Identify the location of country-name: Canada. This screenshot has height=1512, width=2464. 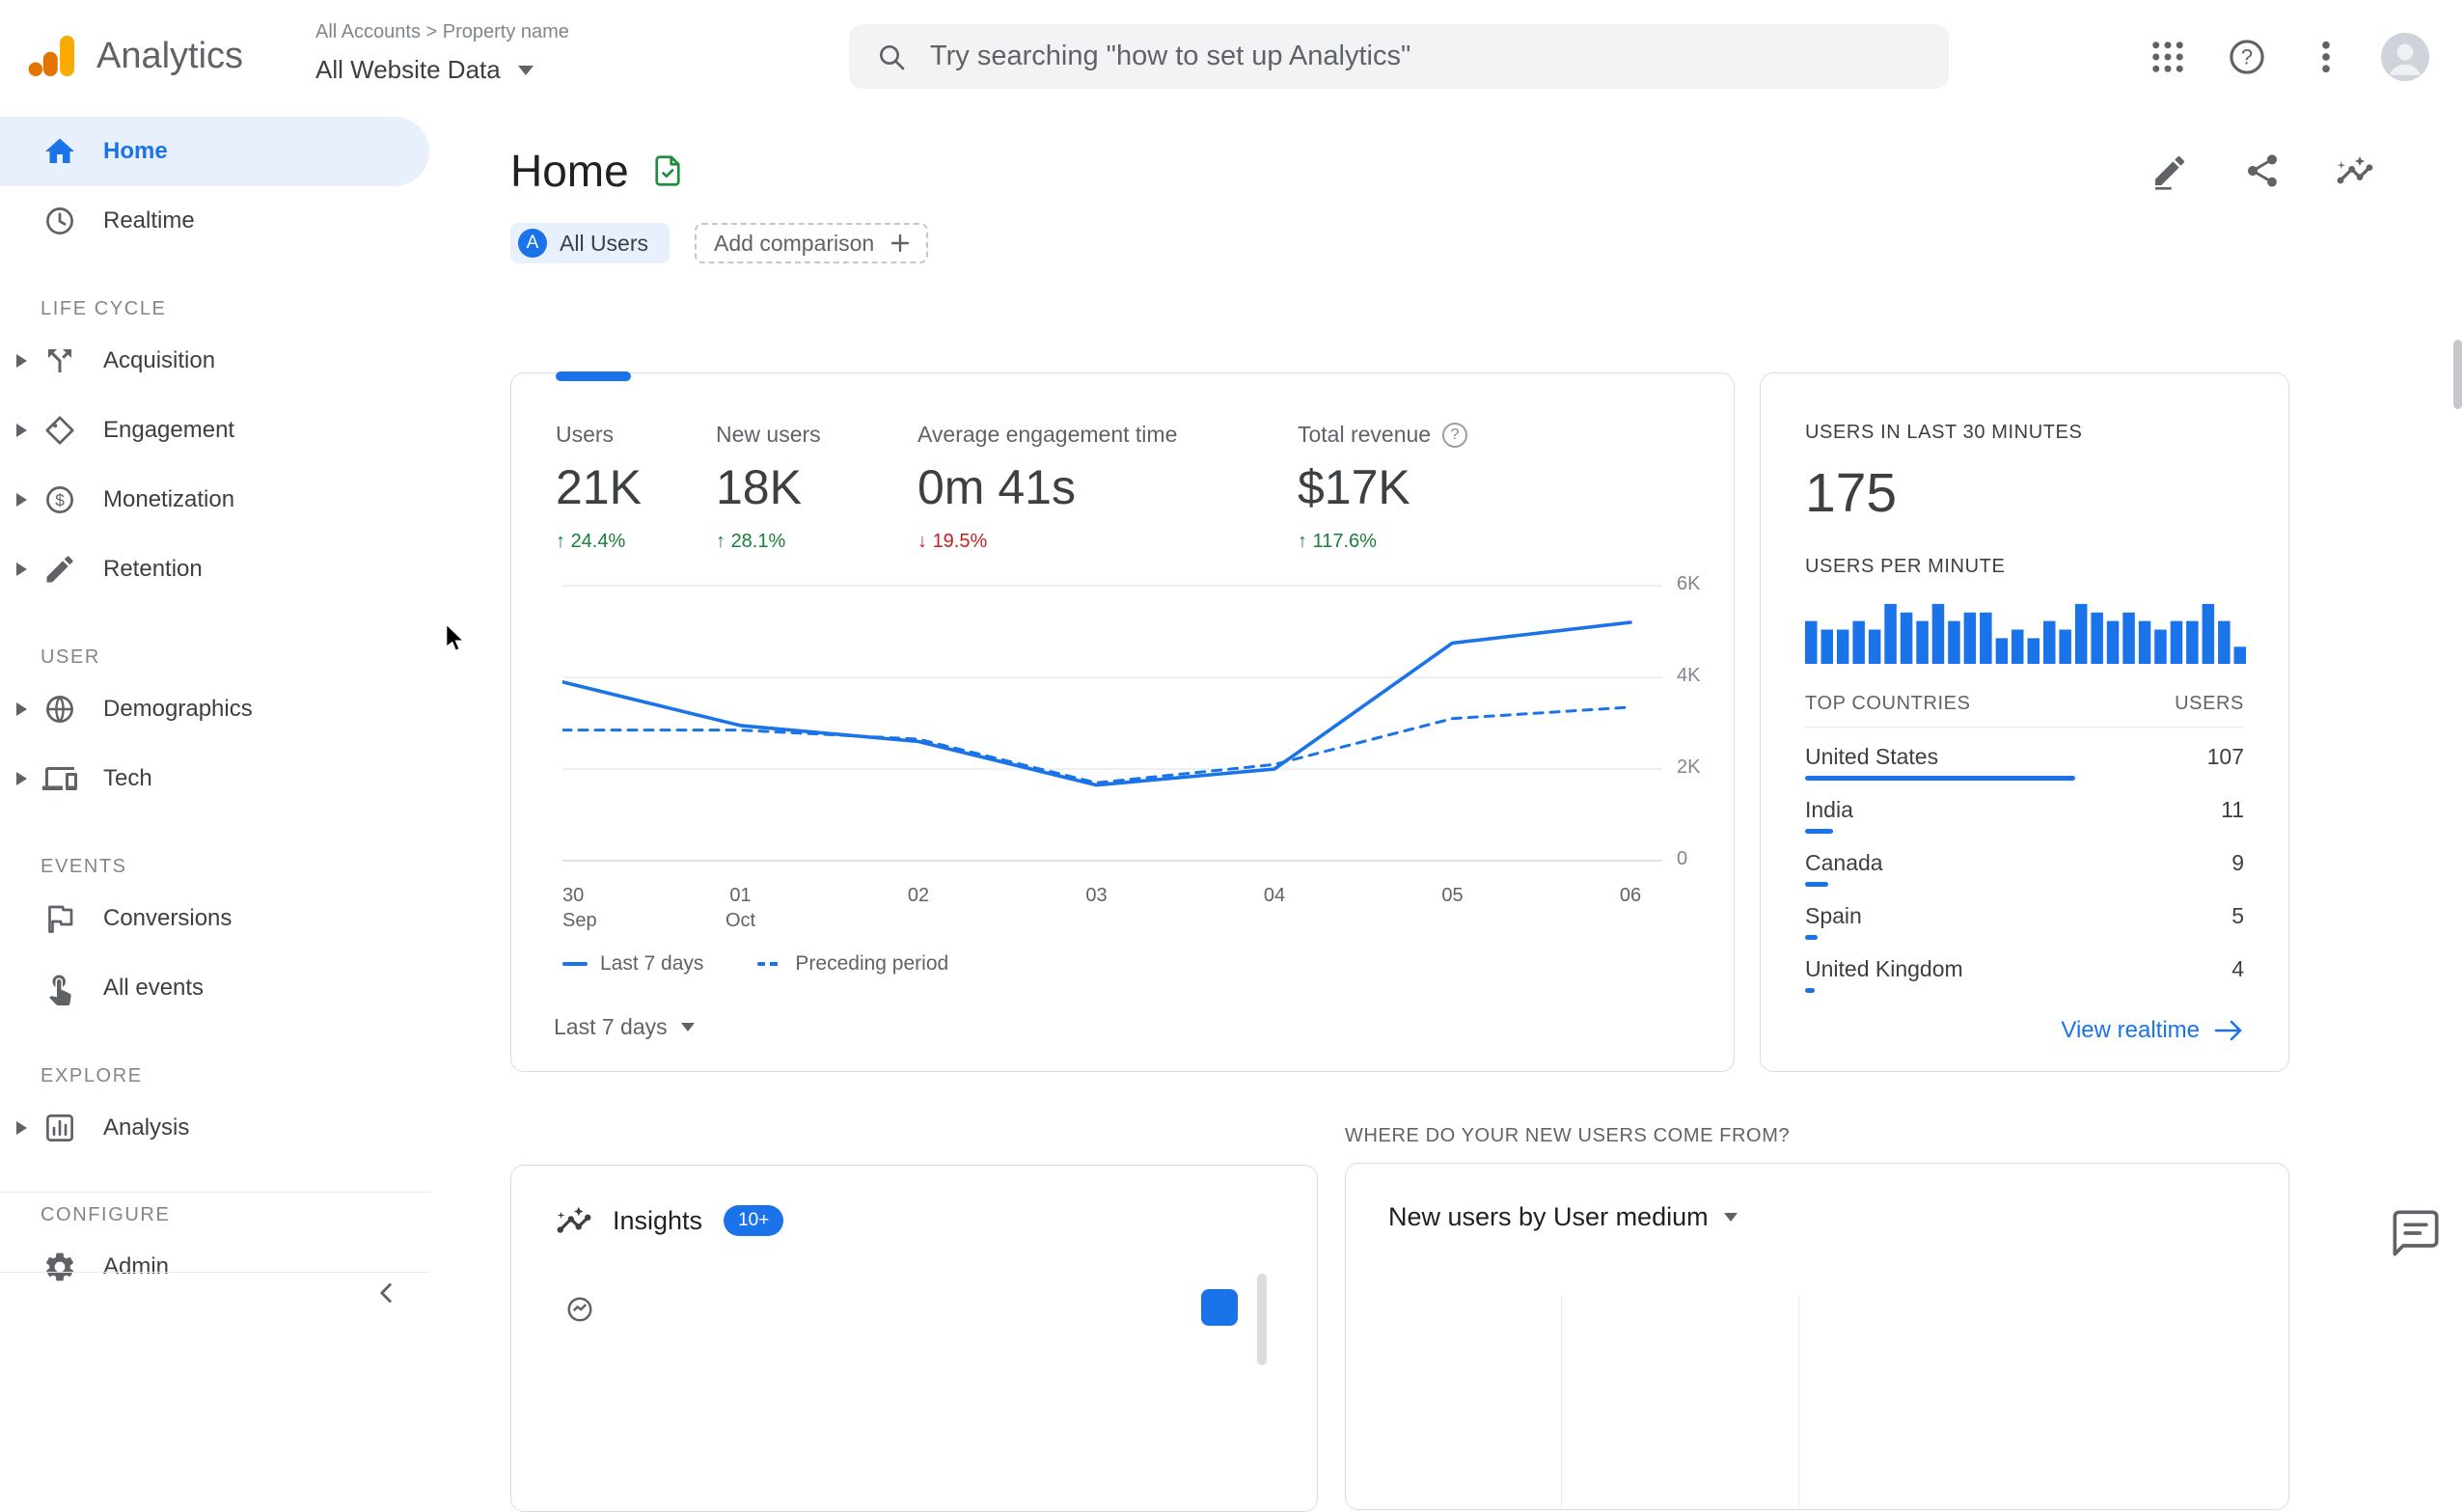
(1844, 862).